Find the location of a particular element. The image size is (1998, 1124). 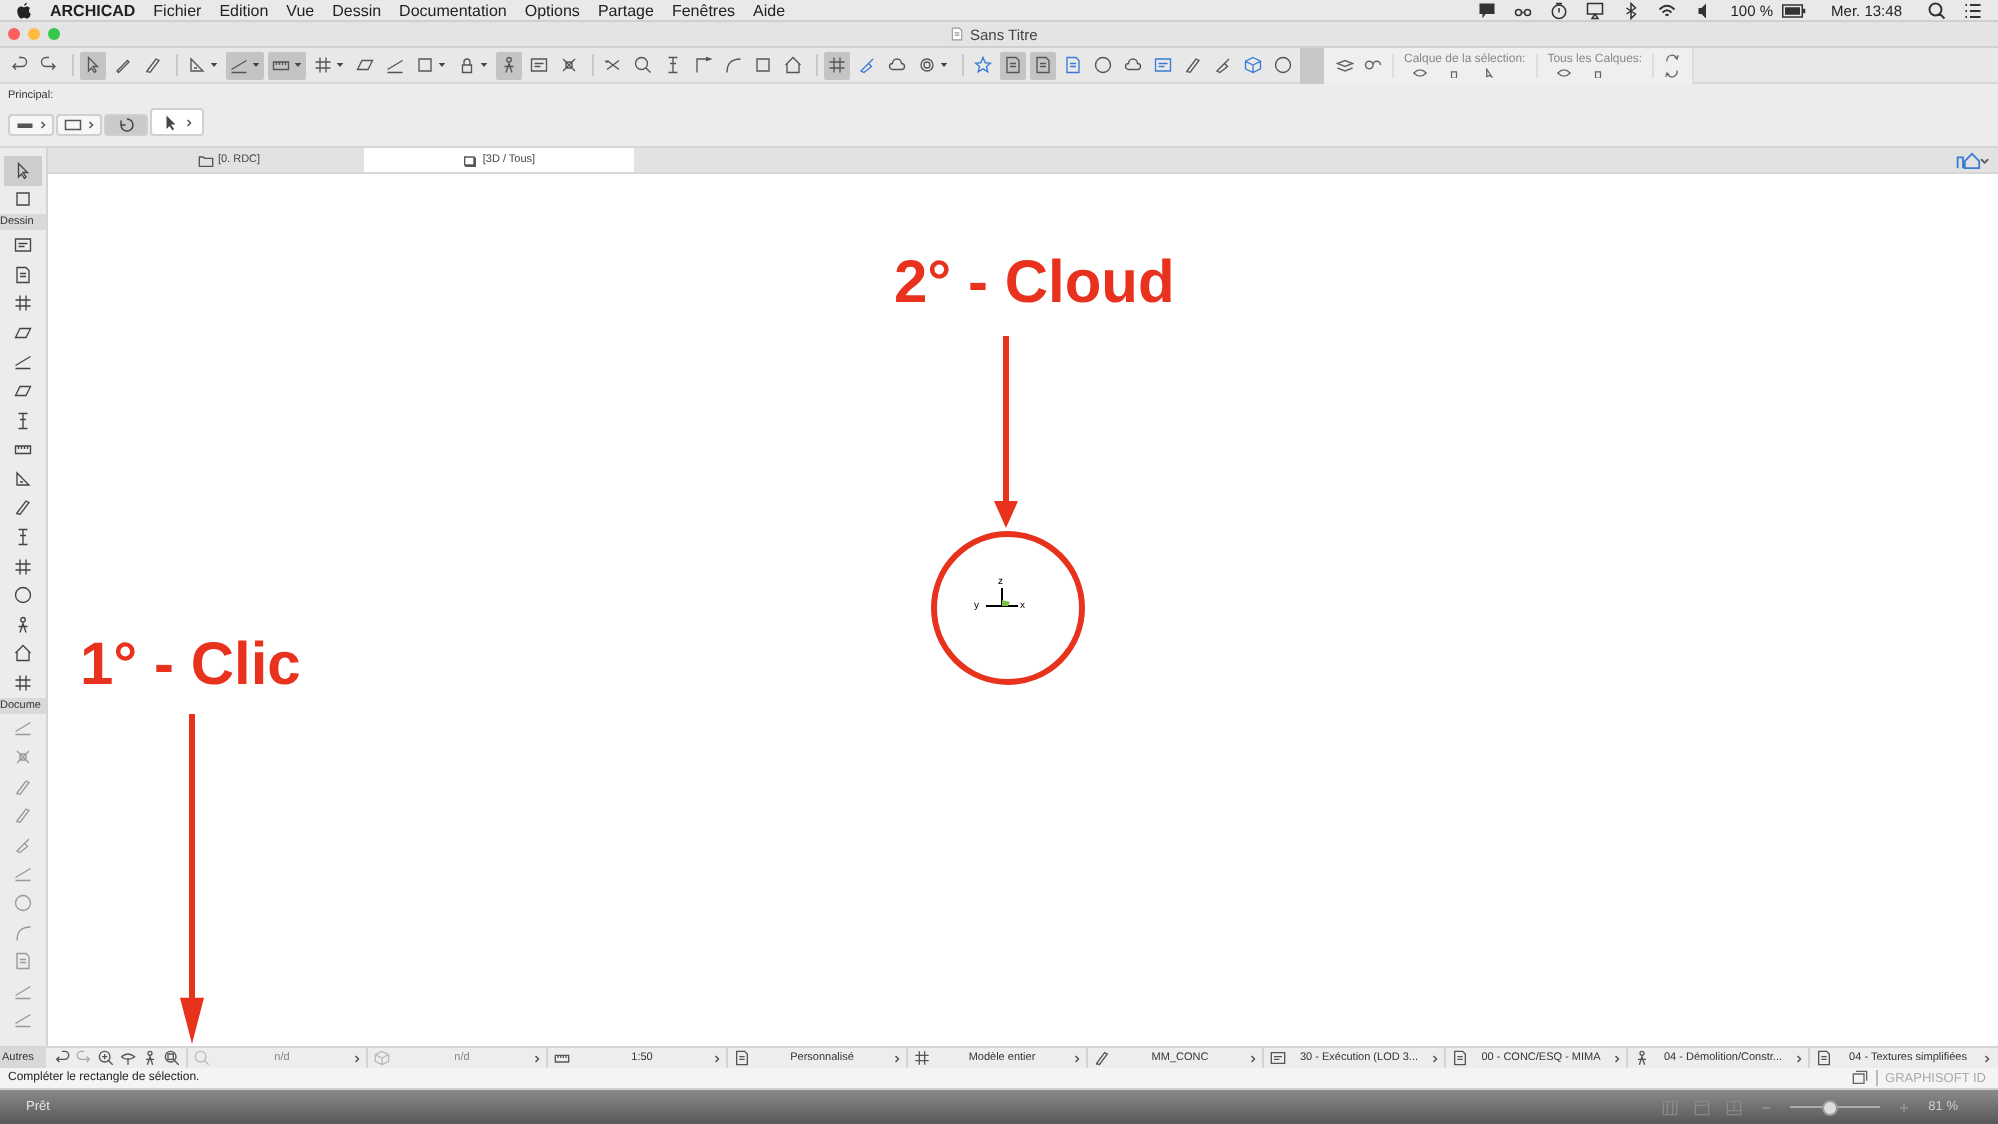

marquee-button is located at coordinates (79, 125).